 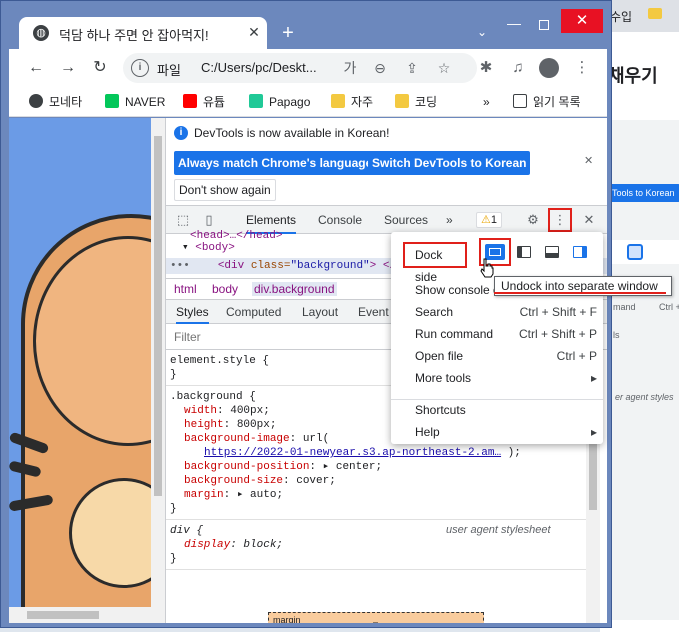 What do you see at coordinates (444, 68) in the screenshot?
I see `bookmark-star-icon: ☆` at bounding box center [444, 68].